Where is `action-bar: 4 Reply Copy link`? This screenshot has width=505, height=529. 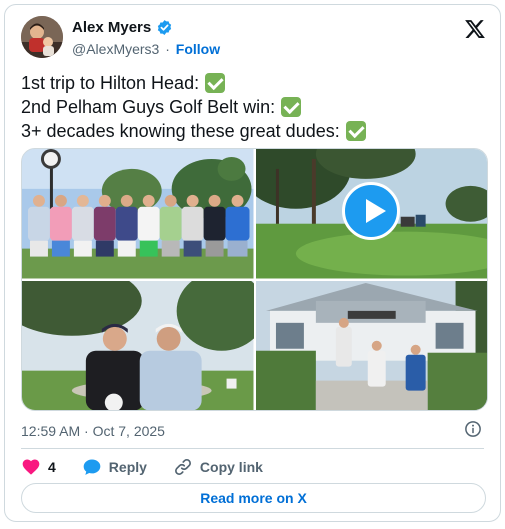
action-bar: 4 Reply Copy link is located at coordinates (155, 467).